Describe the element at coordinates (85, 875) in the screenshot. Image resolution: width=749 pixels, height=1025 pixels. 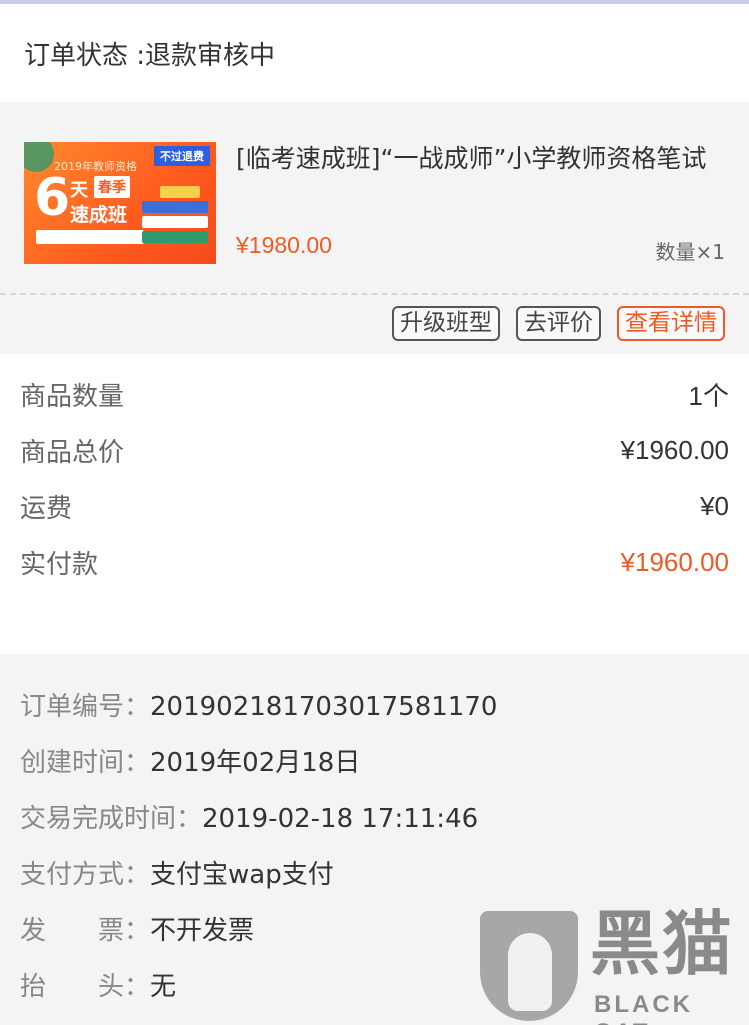
I see `detail-label: 支付方式：` at that location.